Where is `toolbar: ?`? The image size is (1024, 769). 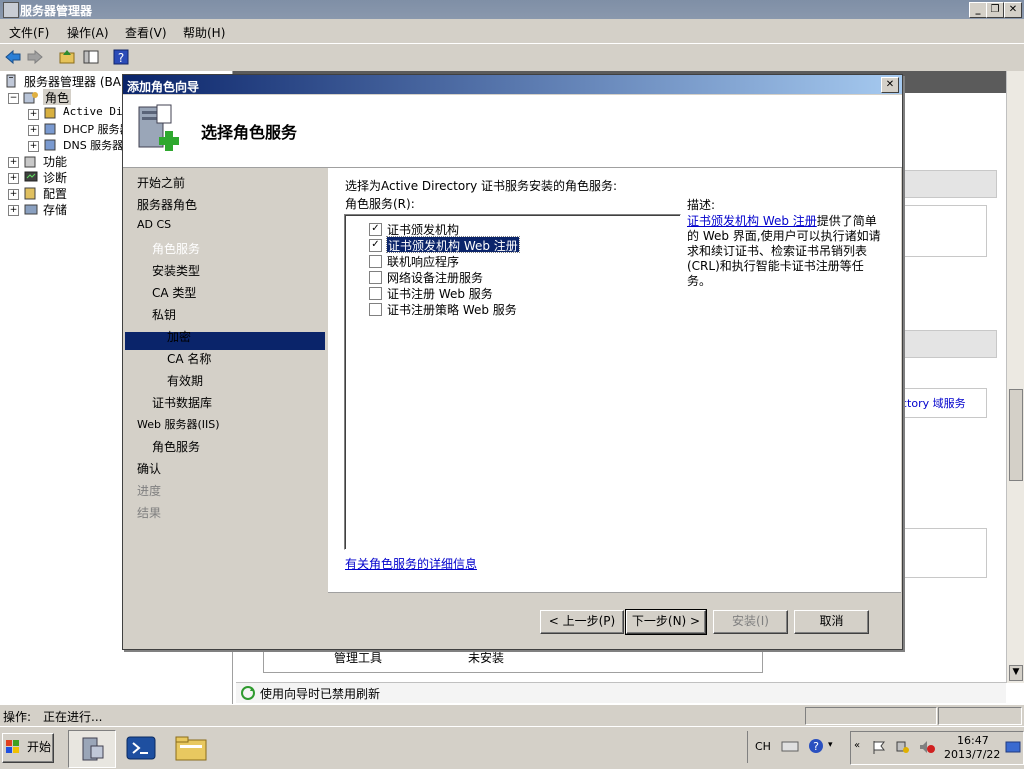 toolbar: ? is located at coordinates (512, 57).